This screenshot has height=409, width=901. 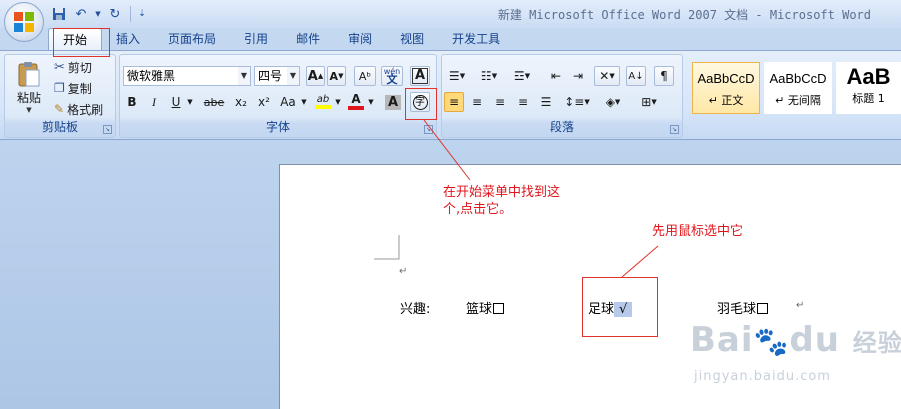 I want to click on grow-font-button: A ▲, so click(x=315, y=76).